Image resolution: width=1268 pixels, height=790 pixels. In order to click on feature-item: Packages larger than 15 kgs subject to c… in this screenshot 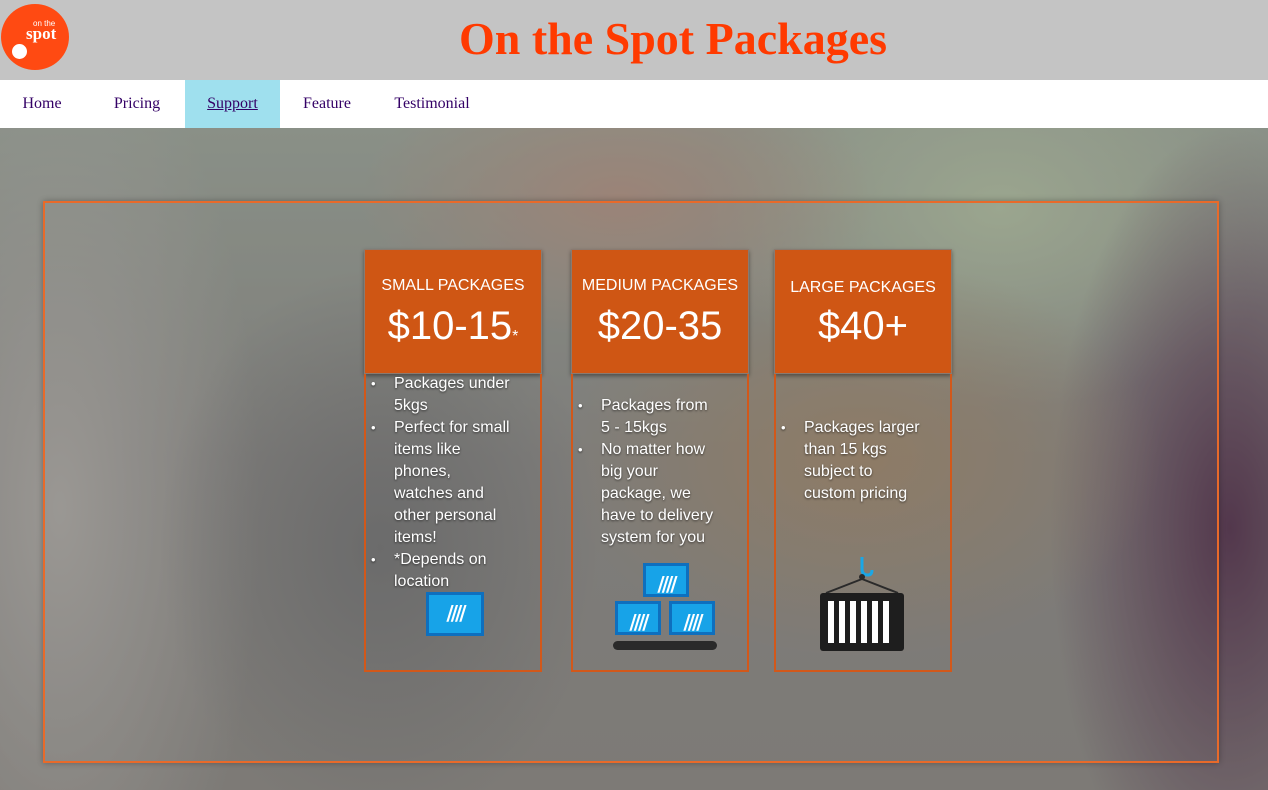, I will do `click(851, 461)`.